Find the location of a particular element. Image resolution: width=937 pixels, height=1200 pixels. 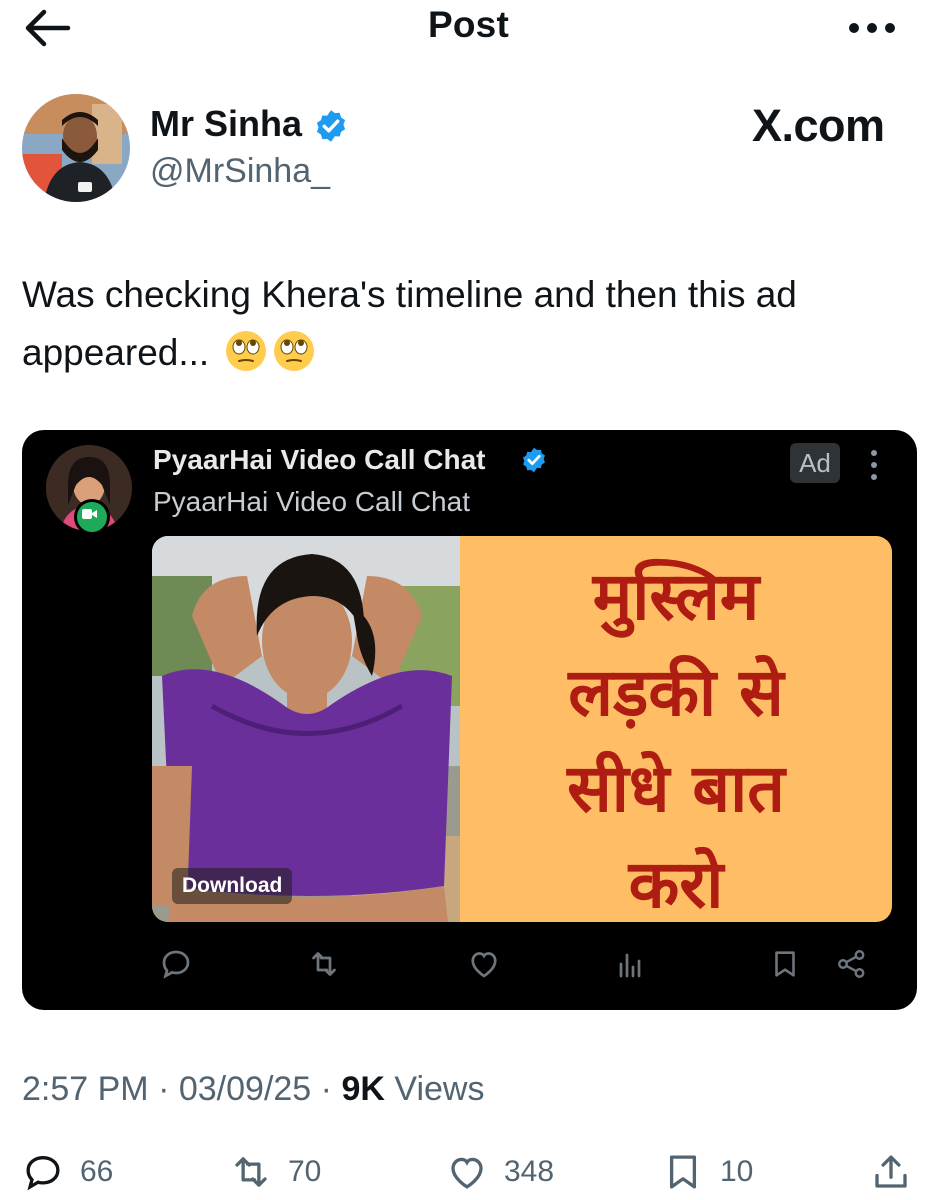

repost-button: 70 is located at coordinates (275, 1172).